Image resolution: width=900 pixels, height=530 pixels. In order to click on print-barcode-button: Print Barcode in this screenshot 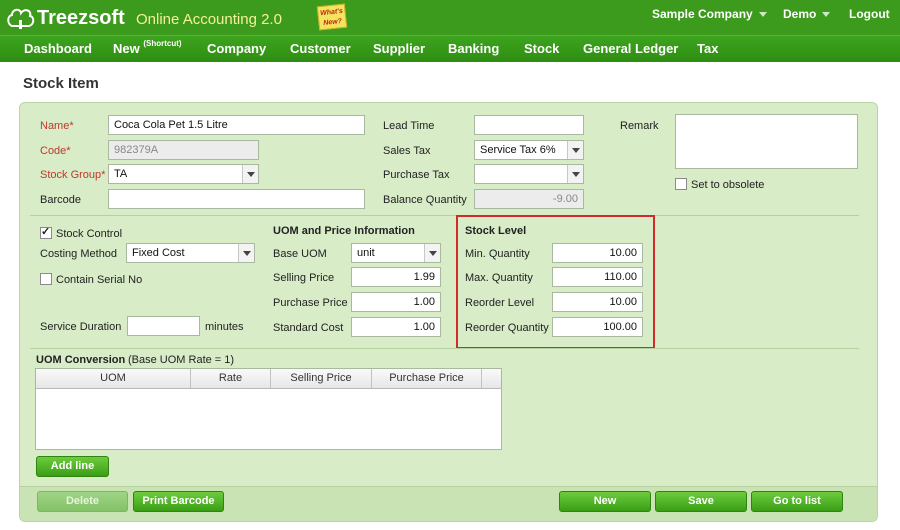, I will do `click(178, 501)`.